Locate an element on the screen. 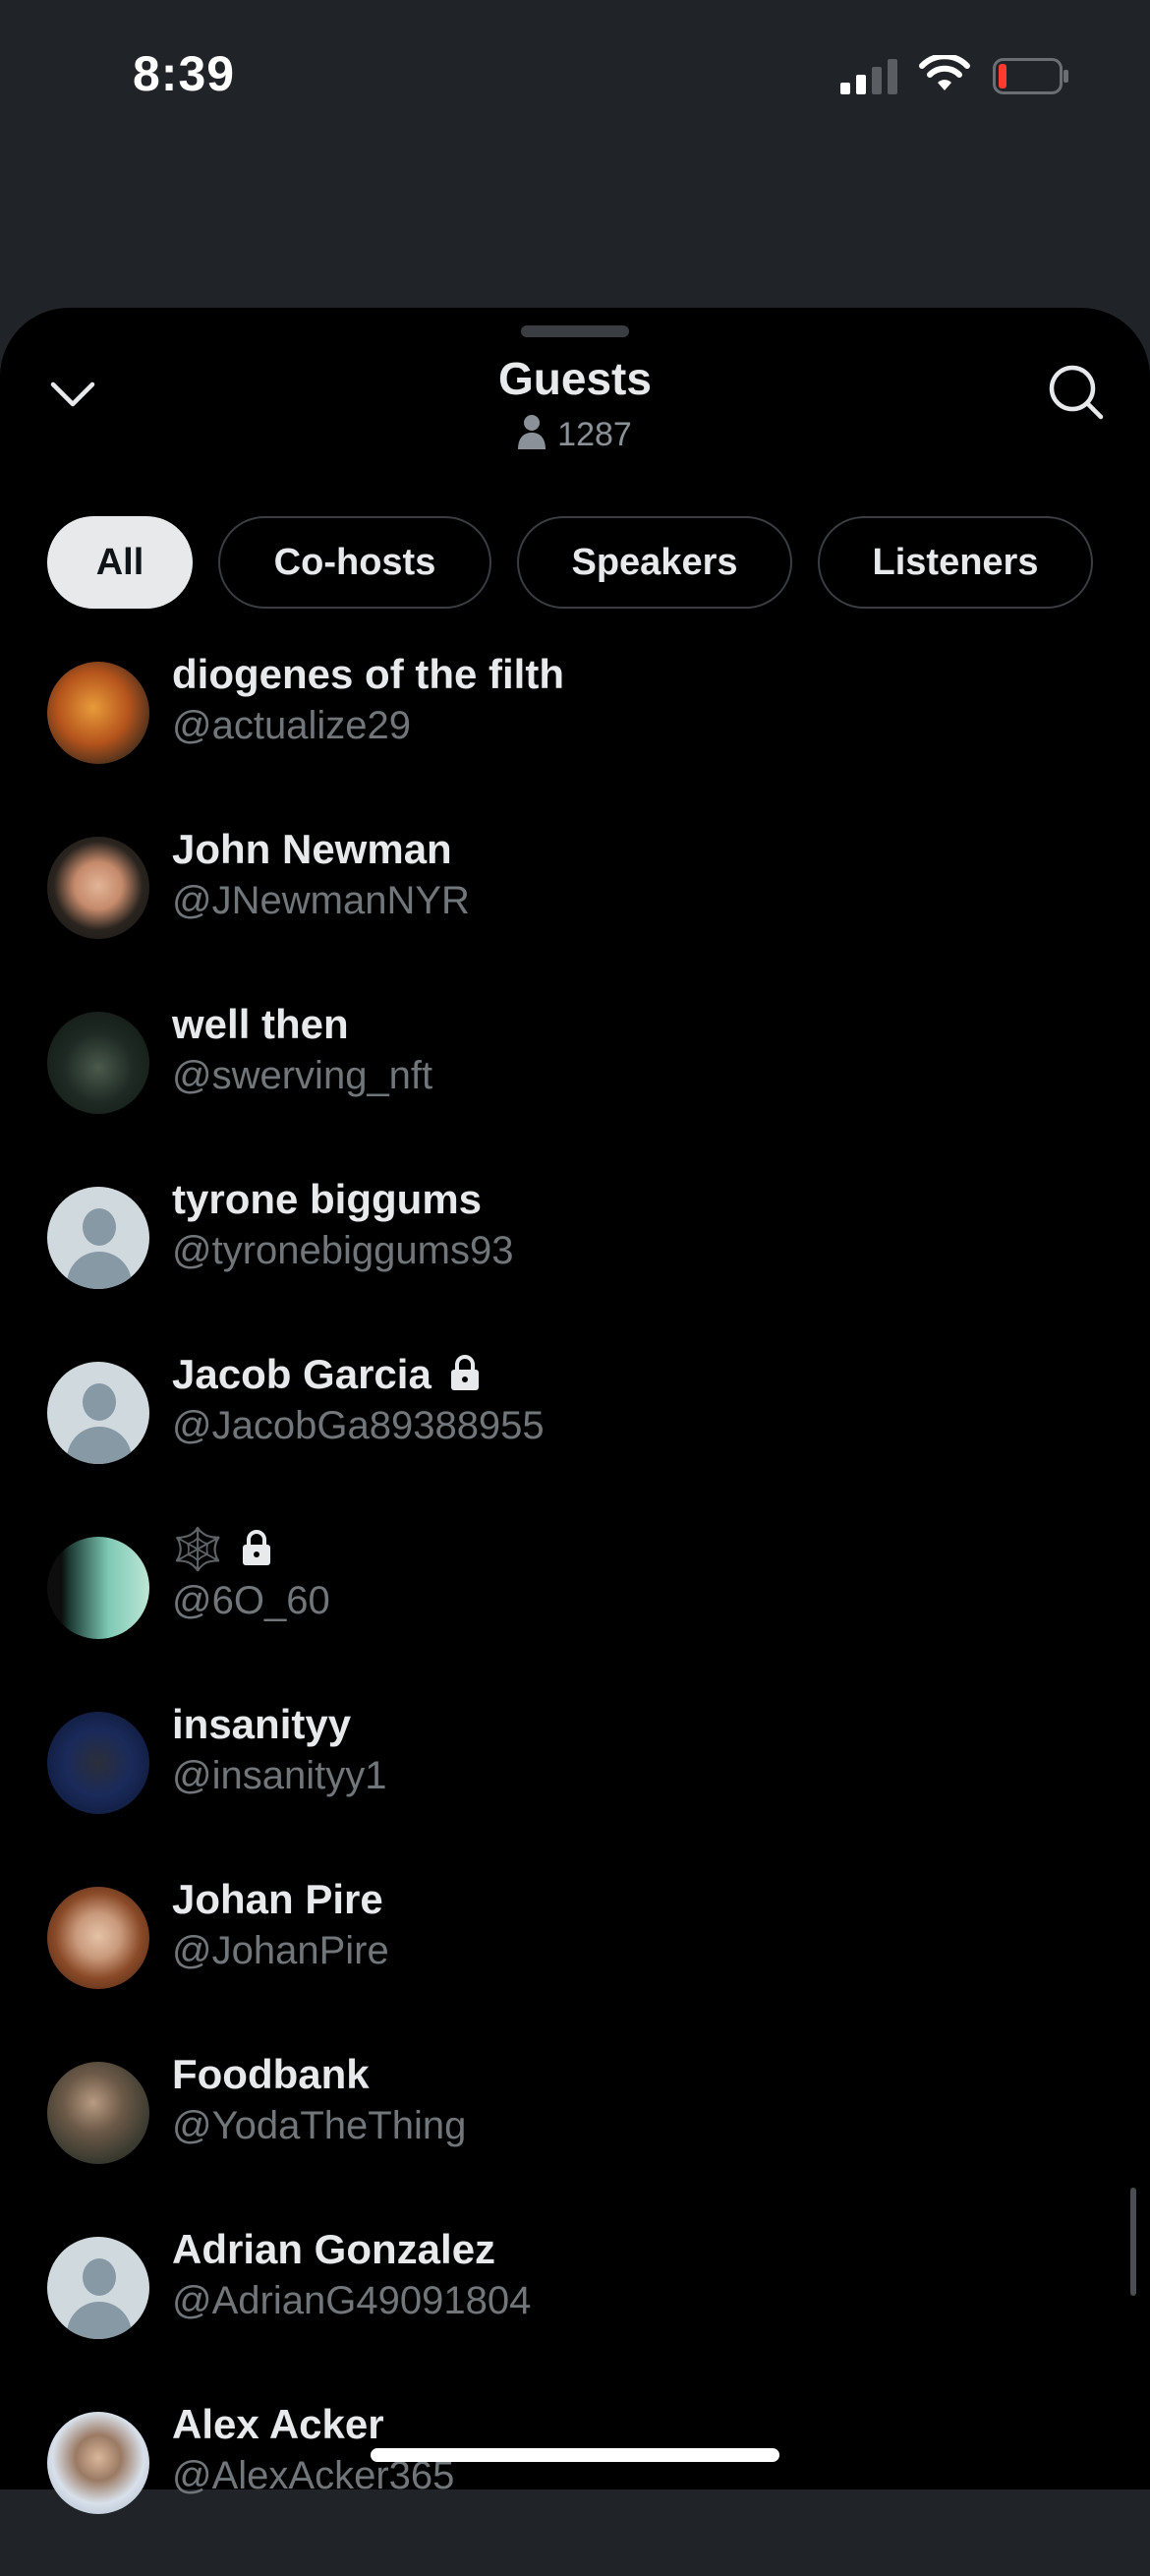  guest-name: Foodbank is located at coordinates (271, 2074).